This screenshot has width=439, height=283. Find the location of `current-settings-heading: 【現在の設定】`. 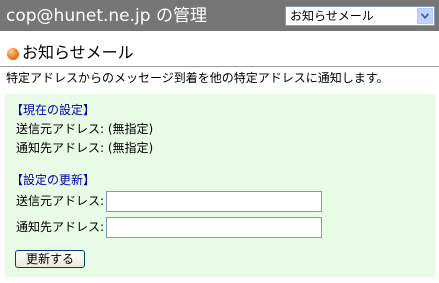

current-settings-heading: 【現在の設定】 is located at coordinates (53, 110).